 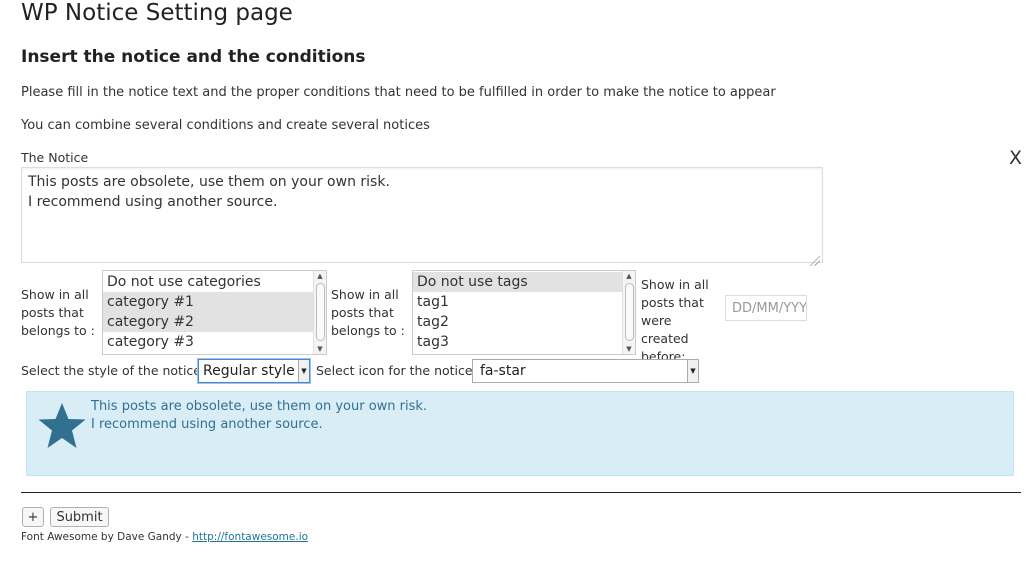 I want to click on notice-label: The Notice, so click(x=55, y=157).